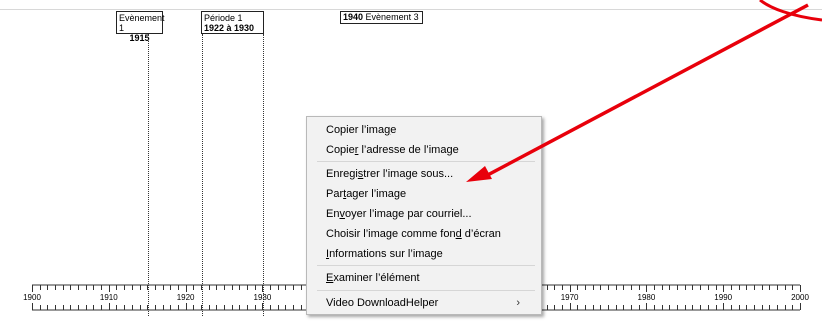 The image size is (822, 329). I want to click on menu-item-copy-image-address: Copier l’adresse de l’image, so click(424, 150).